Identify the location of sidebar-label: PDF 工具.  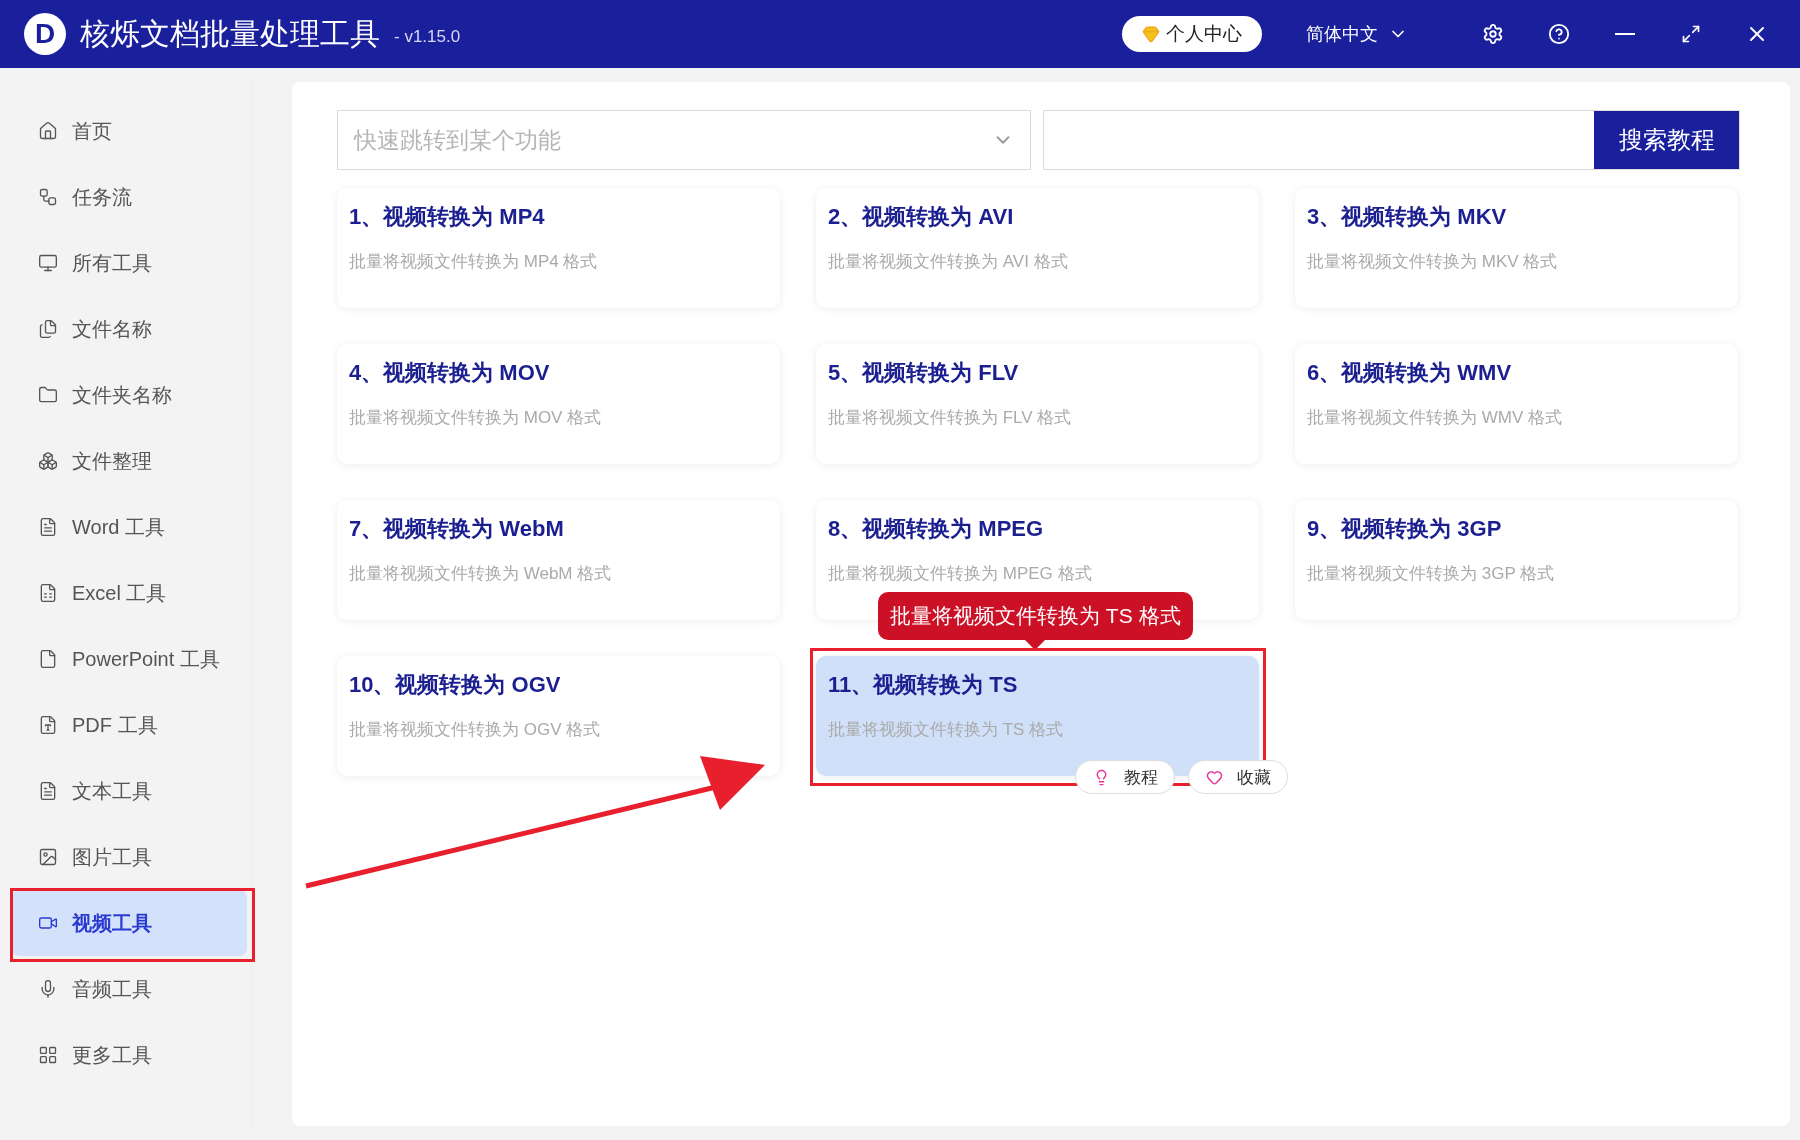
(115, 725).